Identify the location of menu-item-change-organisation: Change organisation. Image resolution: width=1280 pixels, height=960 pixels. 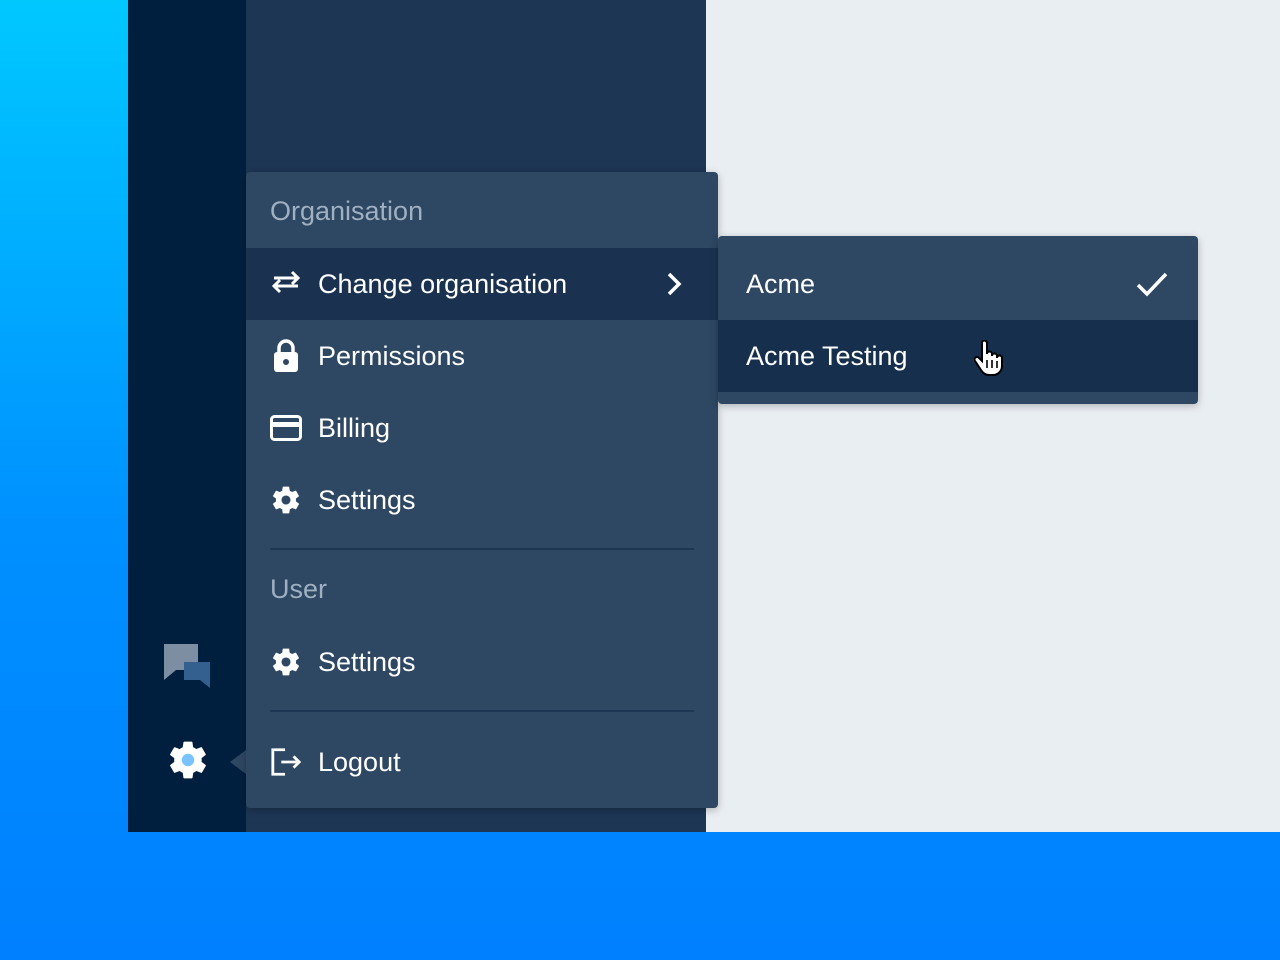
(482, 284).